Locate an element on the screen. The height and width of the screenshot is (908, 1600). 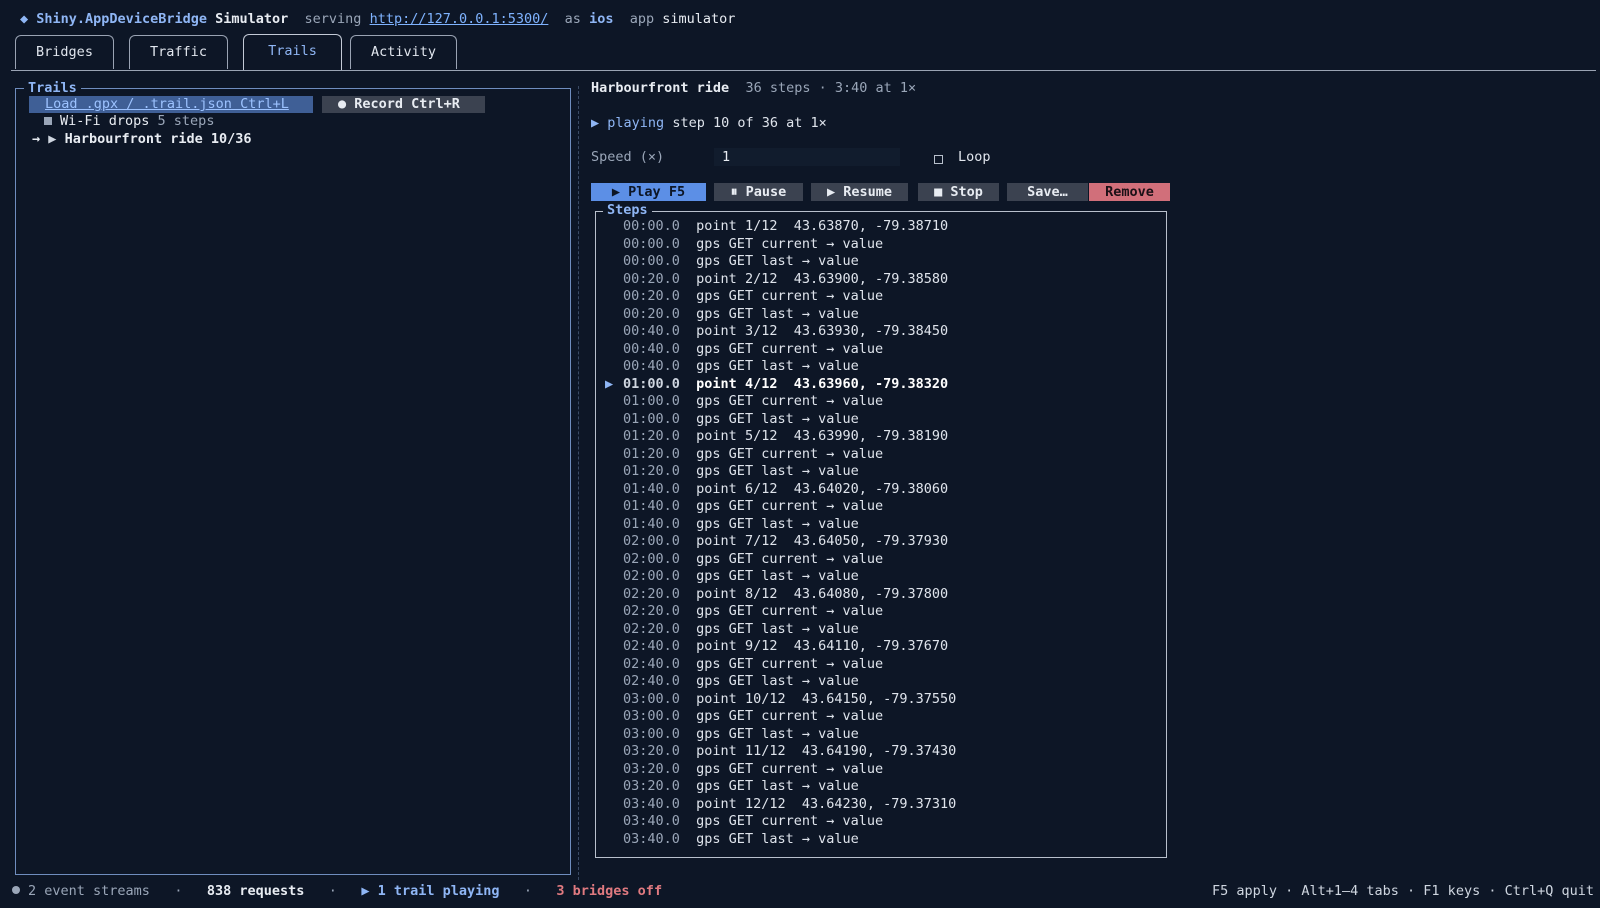
step-text: point 4/12 43.63960, -79.38320 is located at coordinates (822, 383).